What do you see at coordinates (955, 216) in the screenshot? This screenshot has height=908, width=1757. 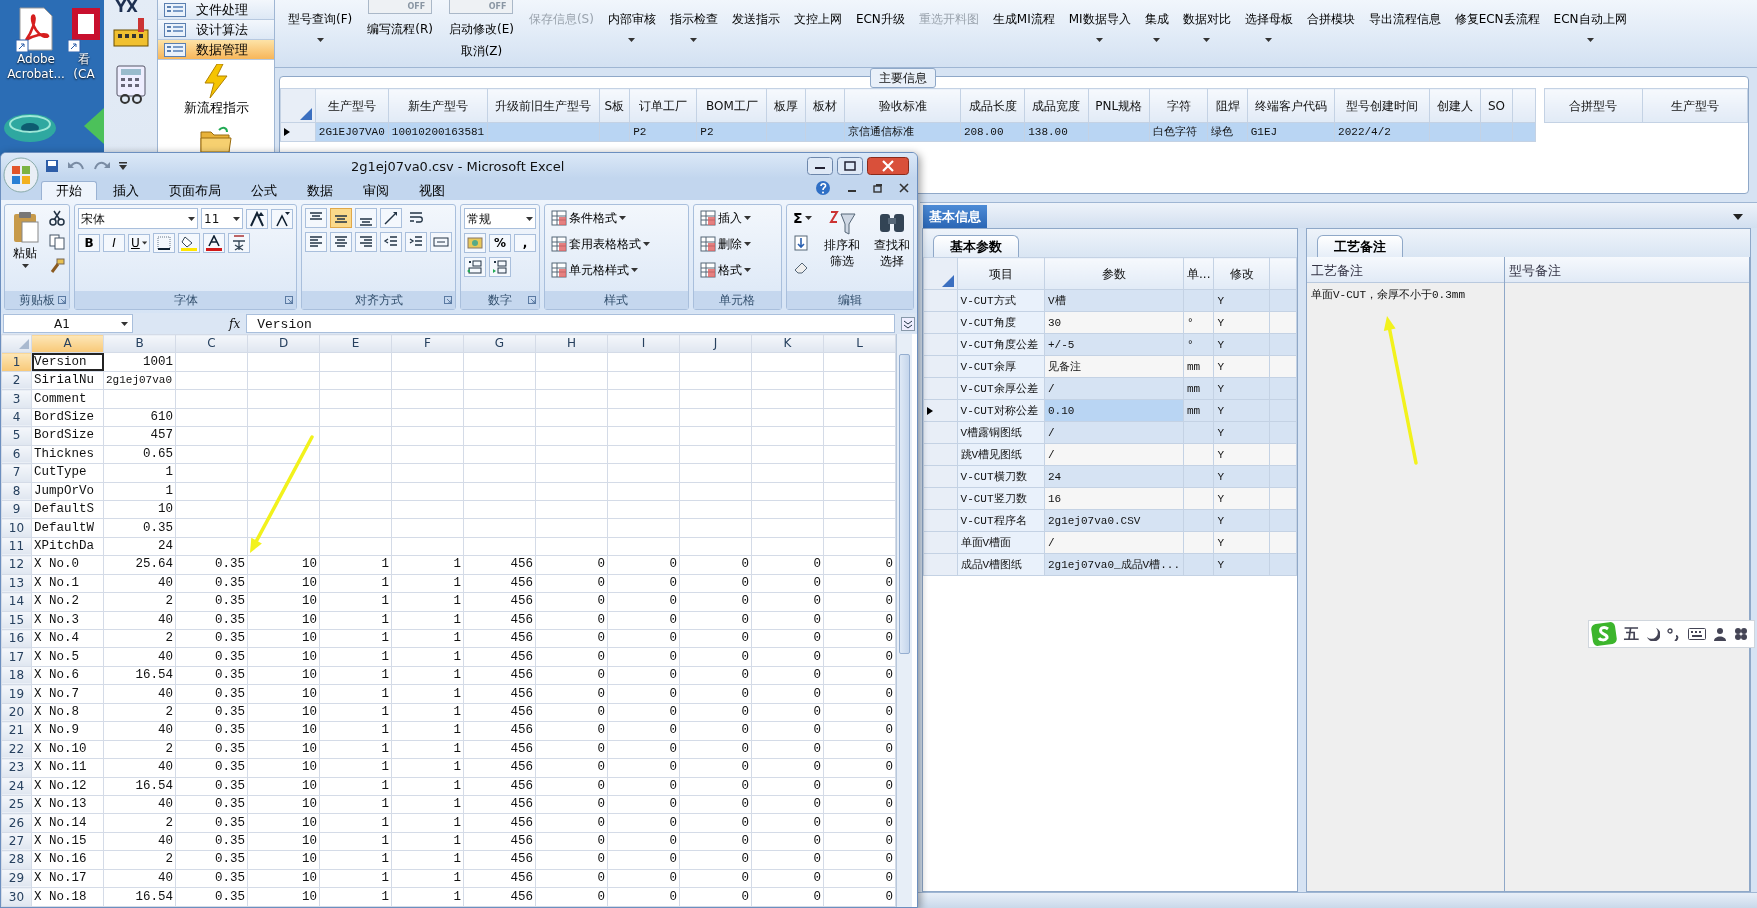 I see `panel-tab: 基本信息` at bounding box center [955, 216].